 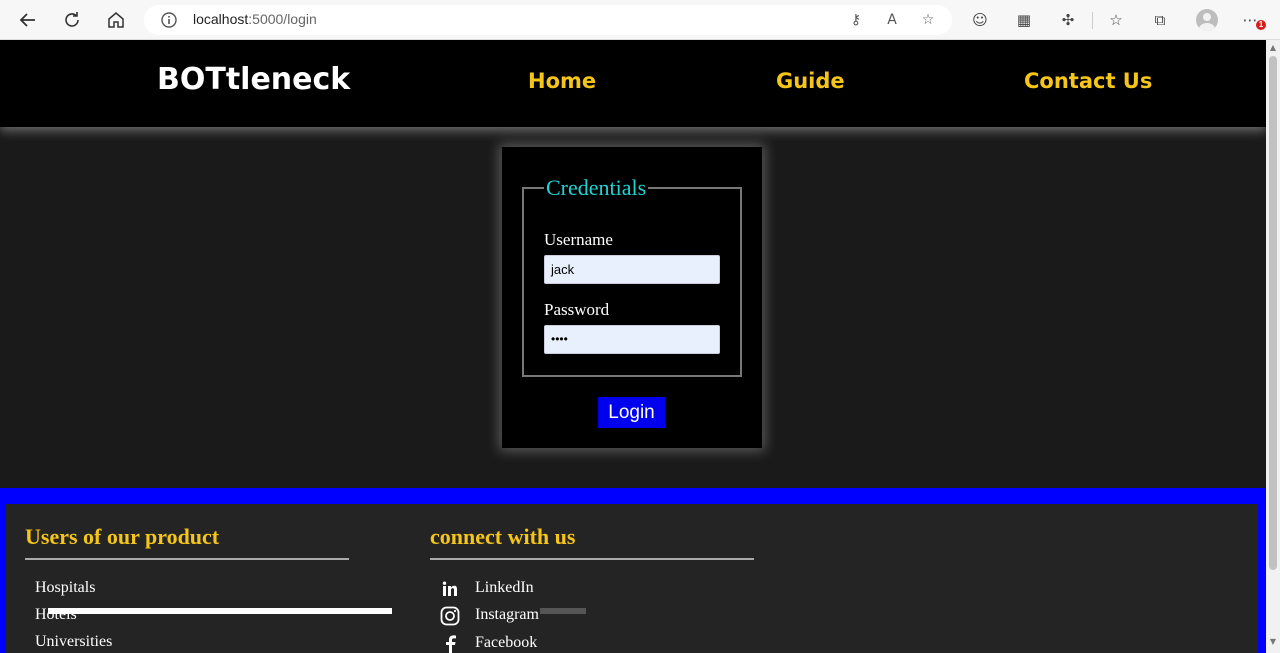 What do you see at coordinates (1092, 20) in the screenshot?
I see `toolbar-divider` at bounding box center [1092, 20].